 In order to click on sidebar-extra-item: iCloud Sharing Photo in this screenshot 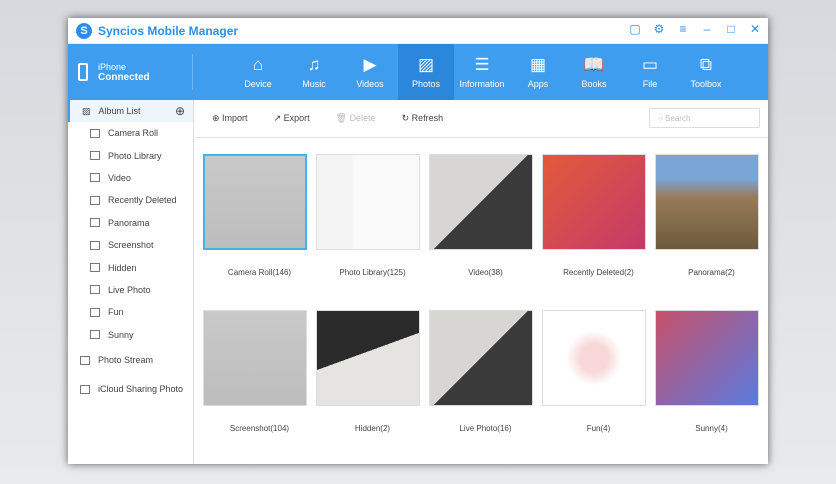, I will do `click(130, 389)`.